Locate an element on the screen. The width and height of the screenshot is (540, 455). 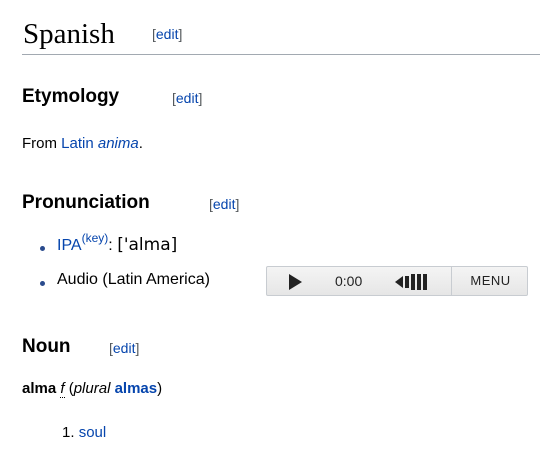
definition-number: 1. is located at coordinates (68, 432).